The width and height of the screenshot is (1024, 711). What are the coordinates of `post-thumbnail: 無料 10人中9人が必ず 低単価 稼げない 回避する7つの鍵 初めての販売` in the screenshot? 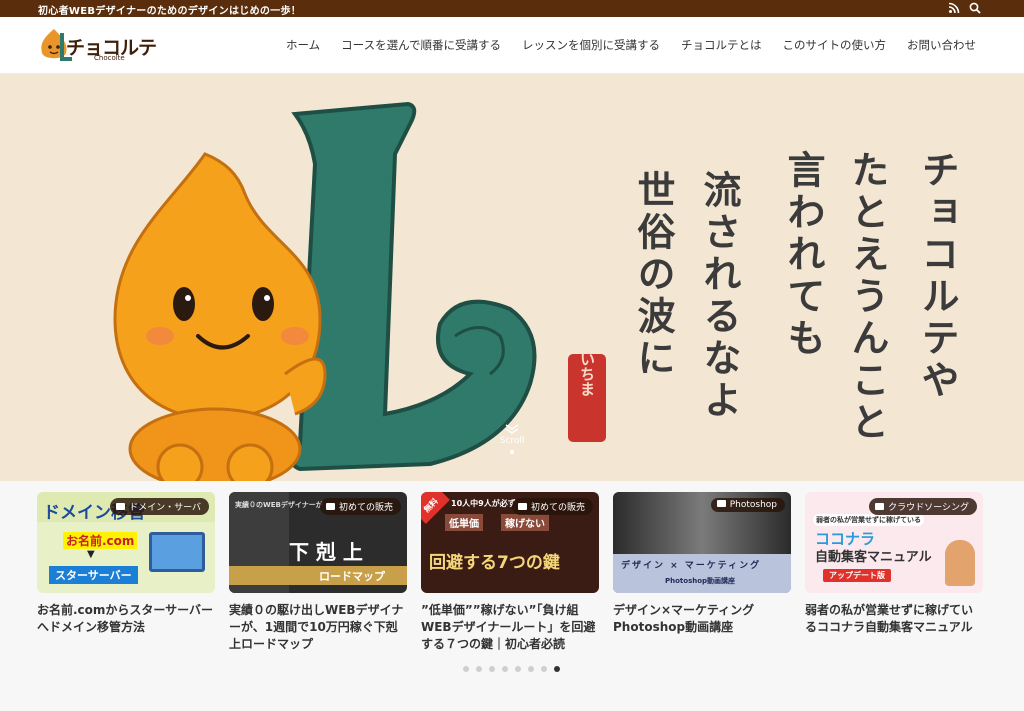 It's located at (510, 542).